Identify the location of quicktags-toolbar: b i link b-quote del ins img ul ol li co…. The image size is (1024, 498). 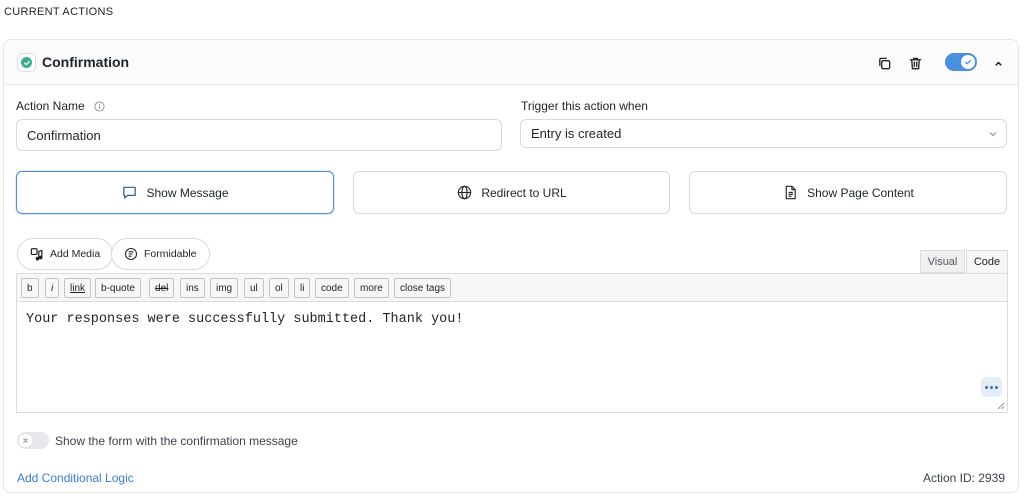
(512, 287).